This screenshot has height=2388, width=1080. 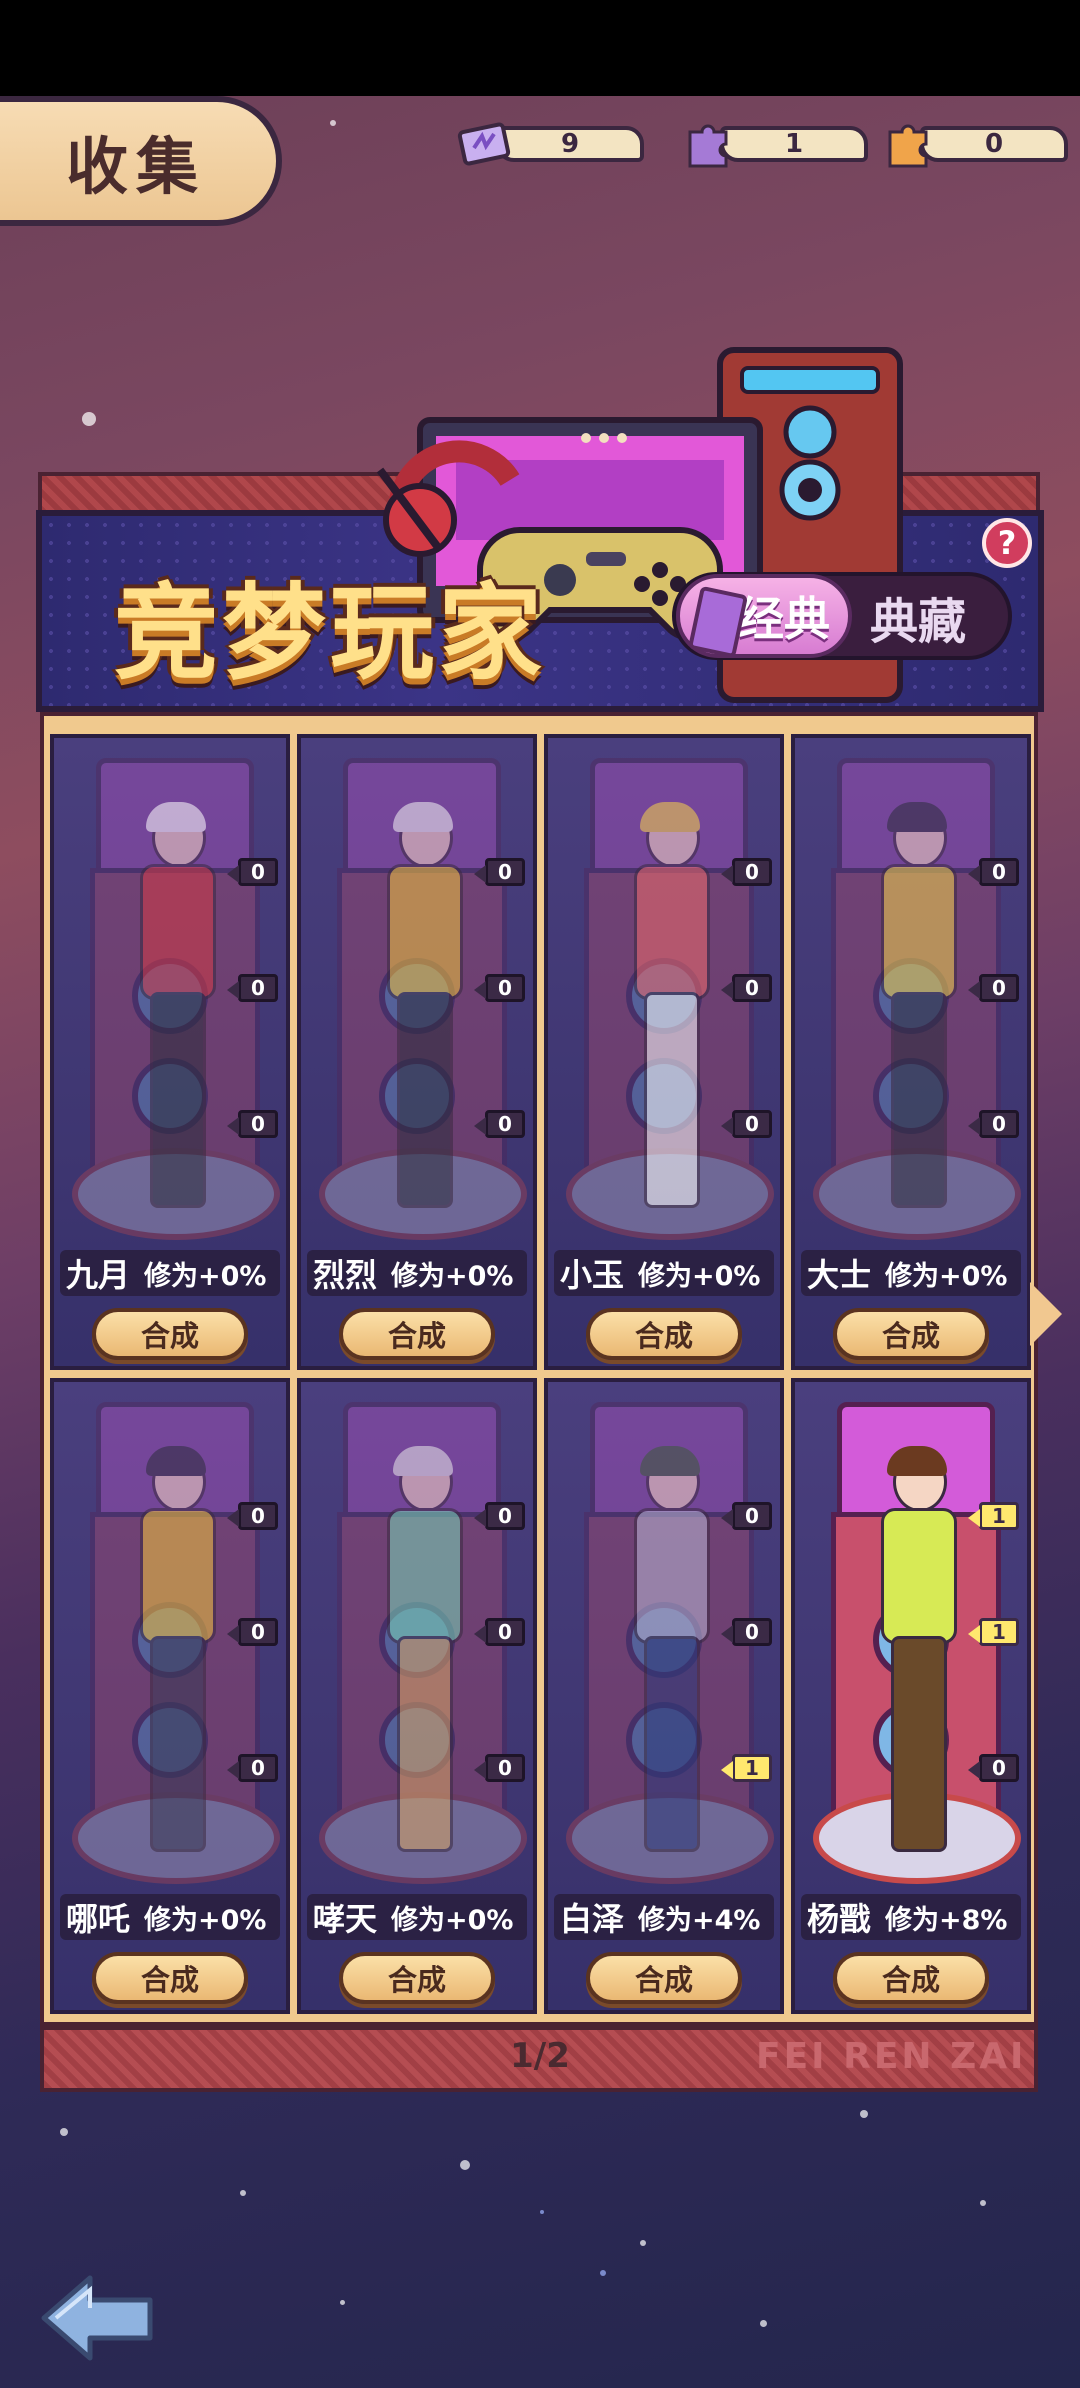 I want to click on help-button: ?, so click(x=1007, y=543).